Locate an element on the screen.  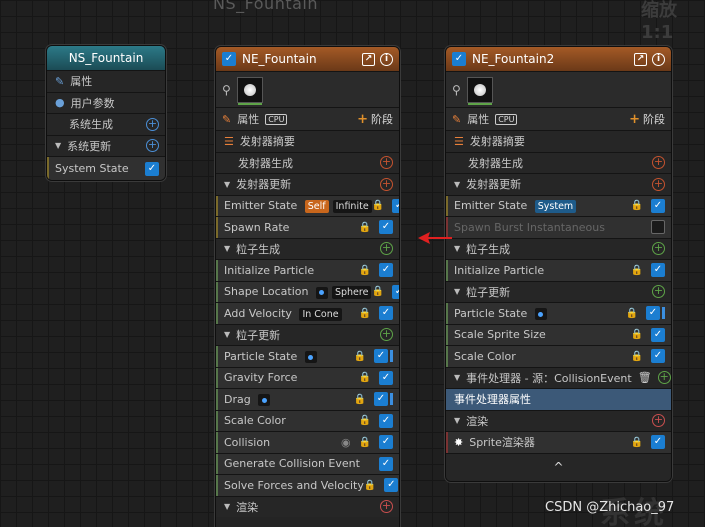
emitter1-particle-state-row: Particle State 🔒 ✓ is located at coordinates (307, 356).